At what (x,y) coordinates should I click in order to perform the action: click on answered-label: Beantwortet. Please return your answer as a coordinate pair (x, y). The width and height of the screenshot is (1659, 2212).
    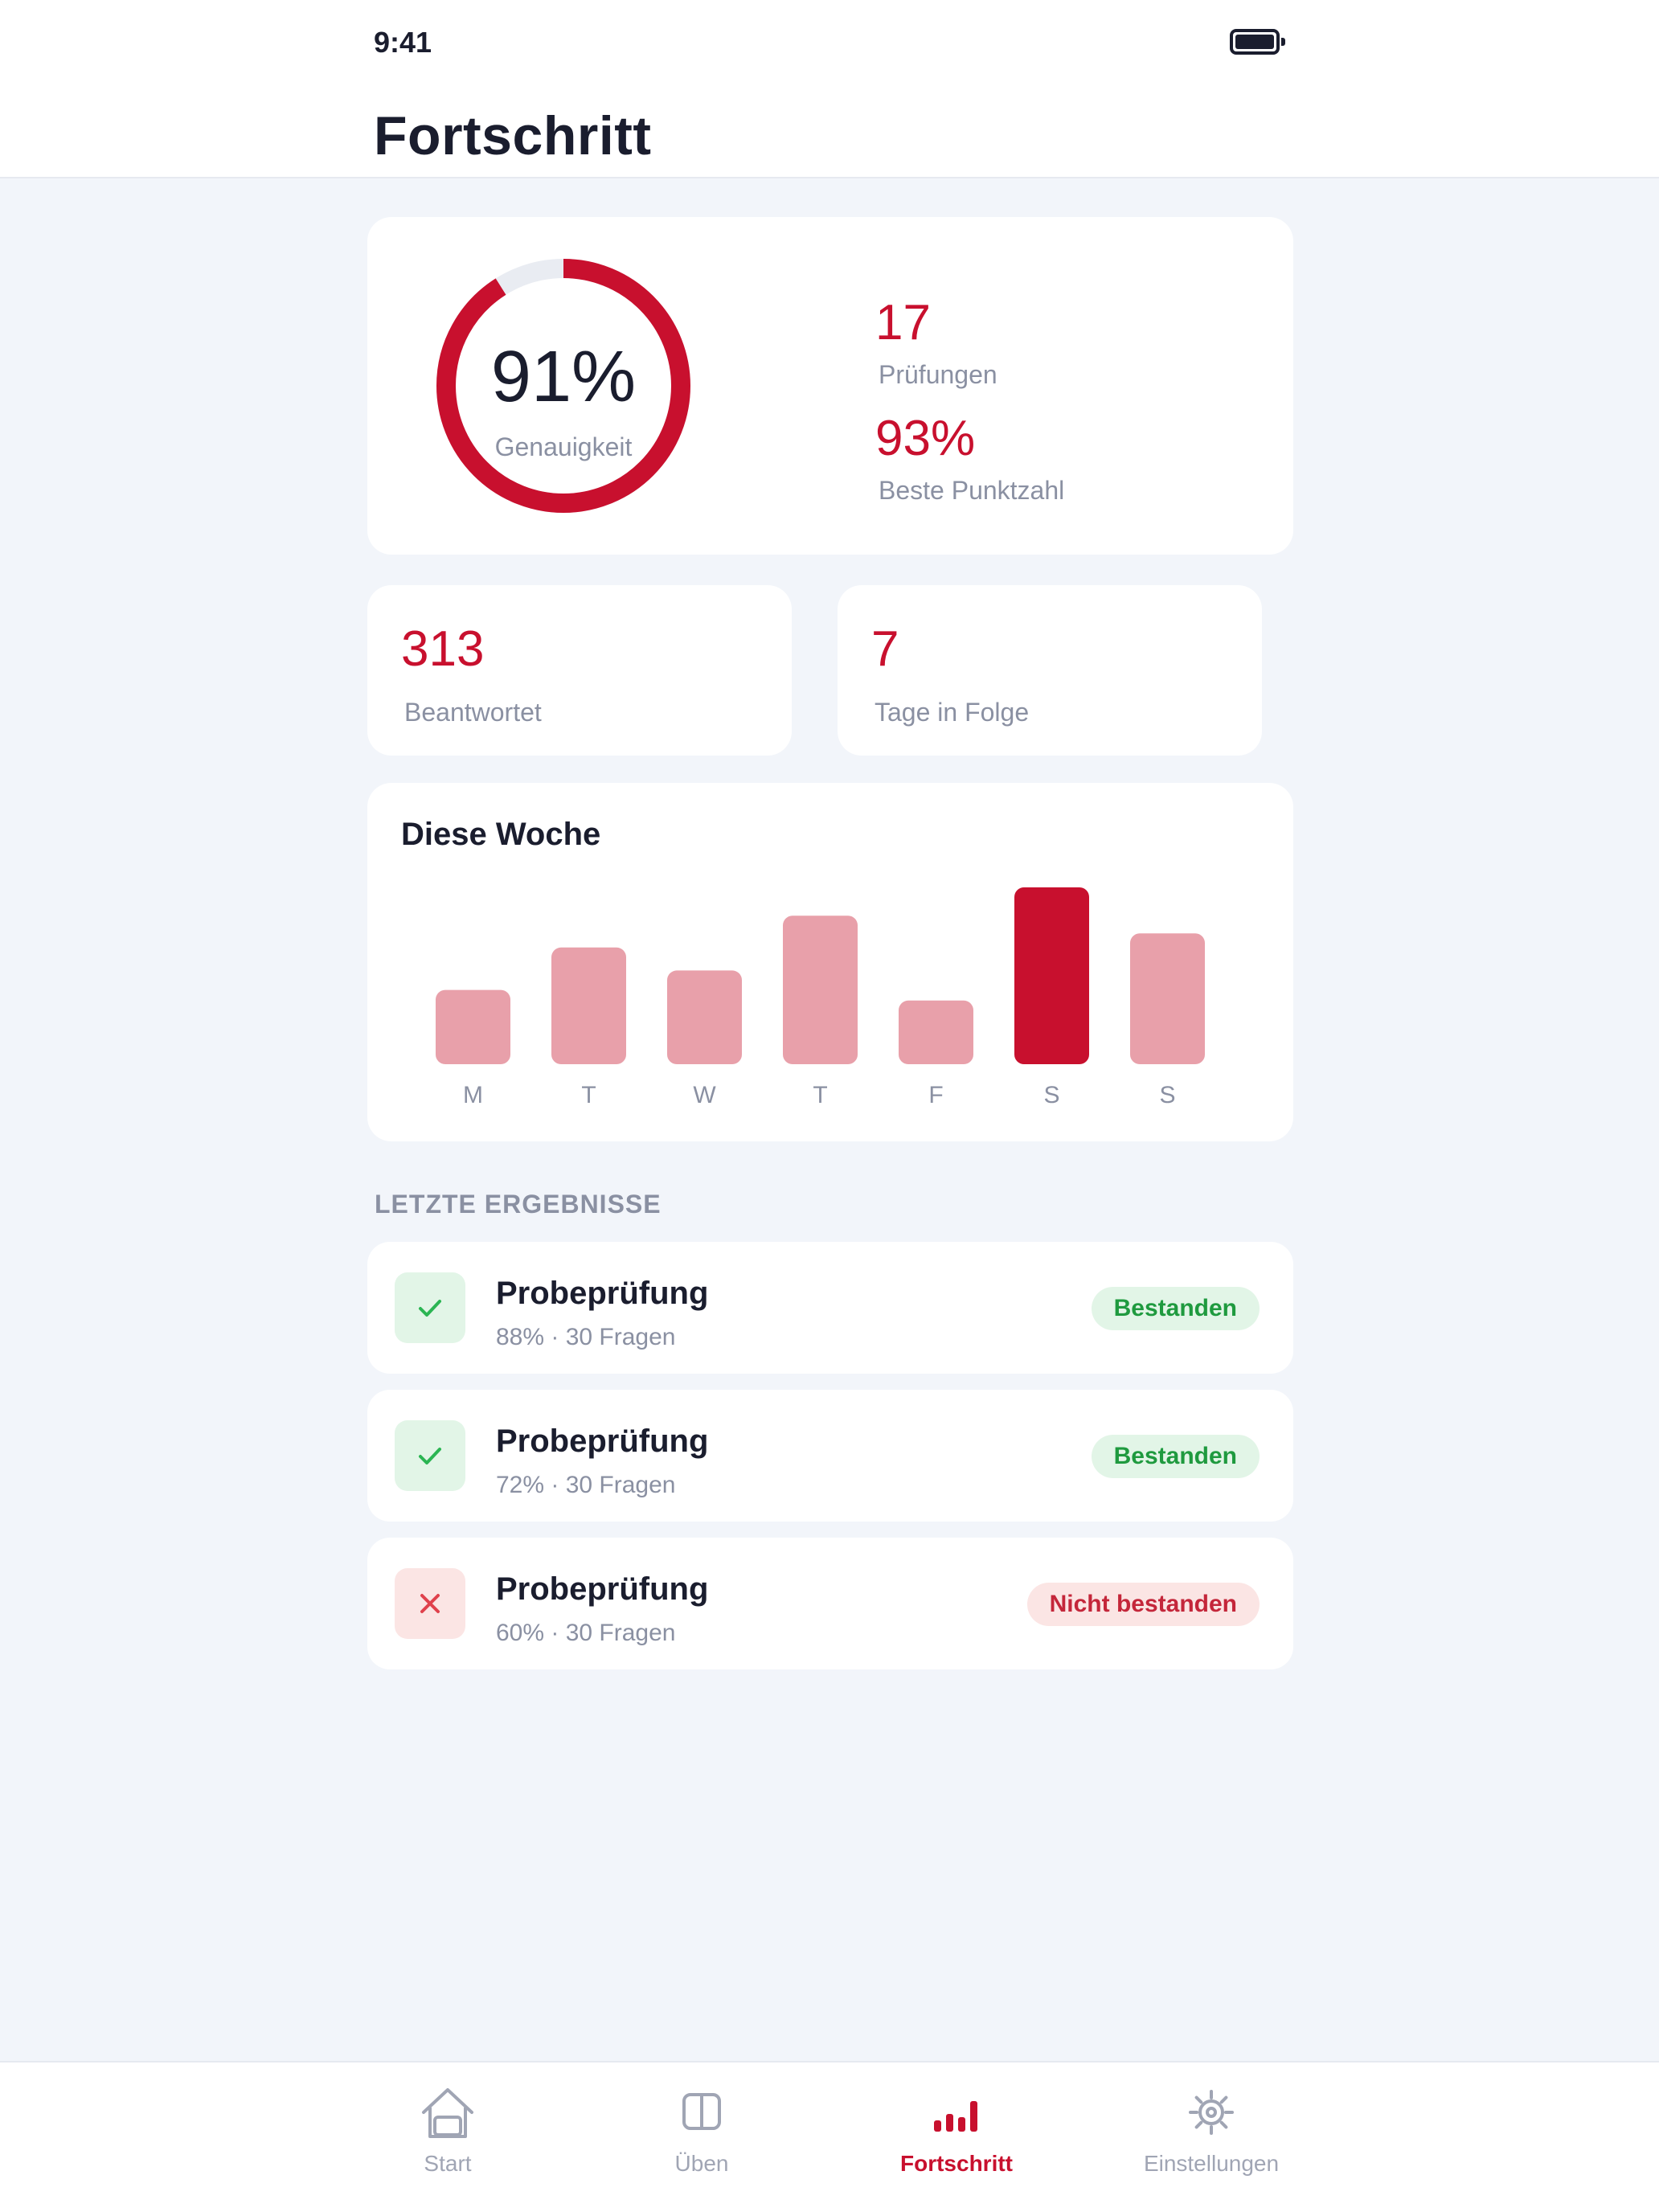
    Looking at the image, I should click on (473, 712).